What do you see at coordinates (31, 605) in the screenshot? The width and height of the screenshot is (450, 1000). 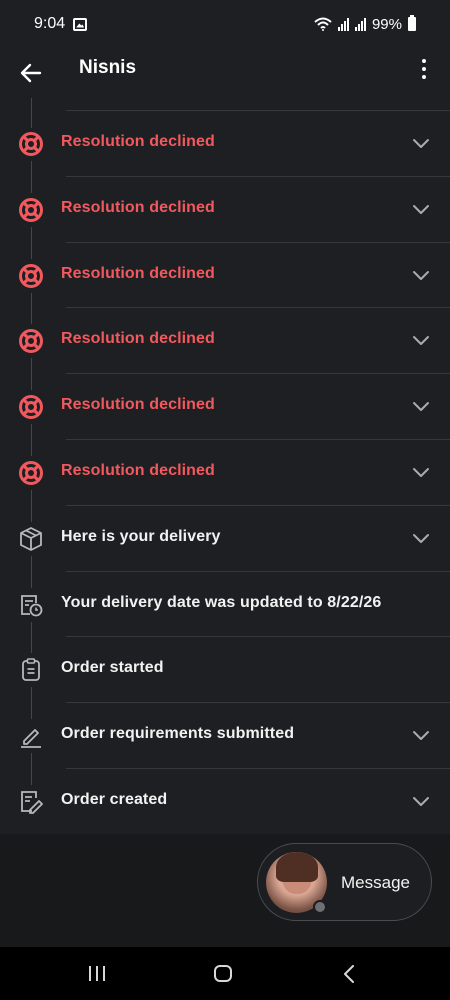 I see `calendar-clock-icon` at bounding box center [31, 605].